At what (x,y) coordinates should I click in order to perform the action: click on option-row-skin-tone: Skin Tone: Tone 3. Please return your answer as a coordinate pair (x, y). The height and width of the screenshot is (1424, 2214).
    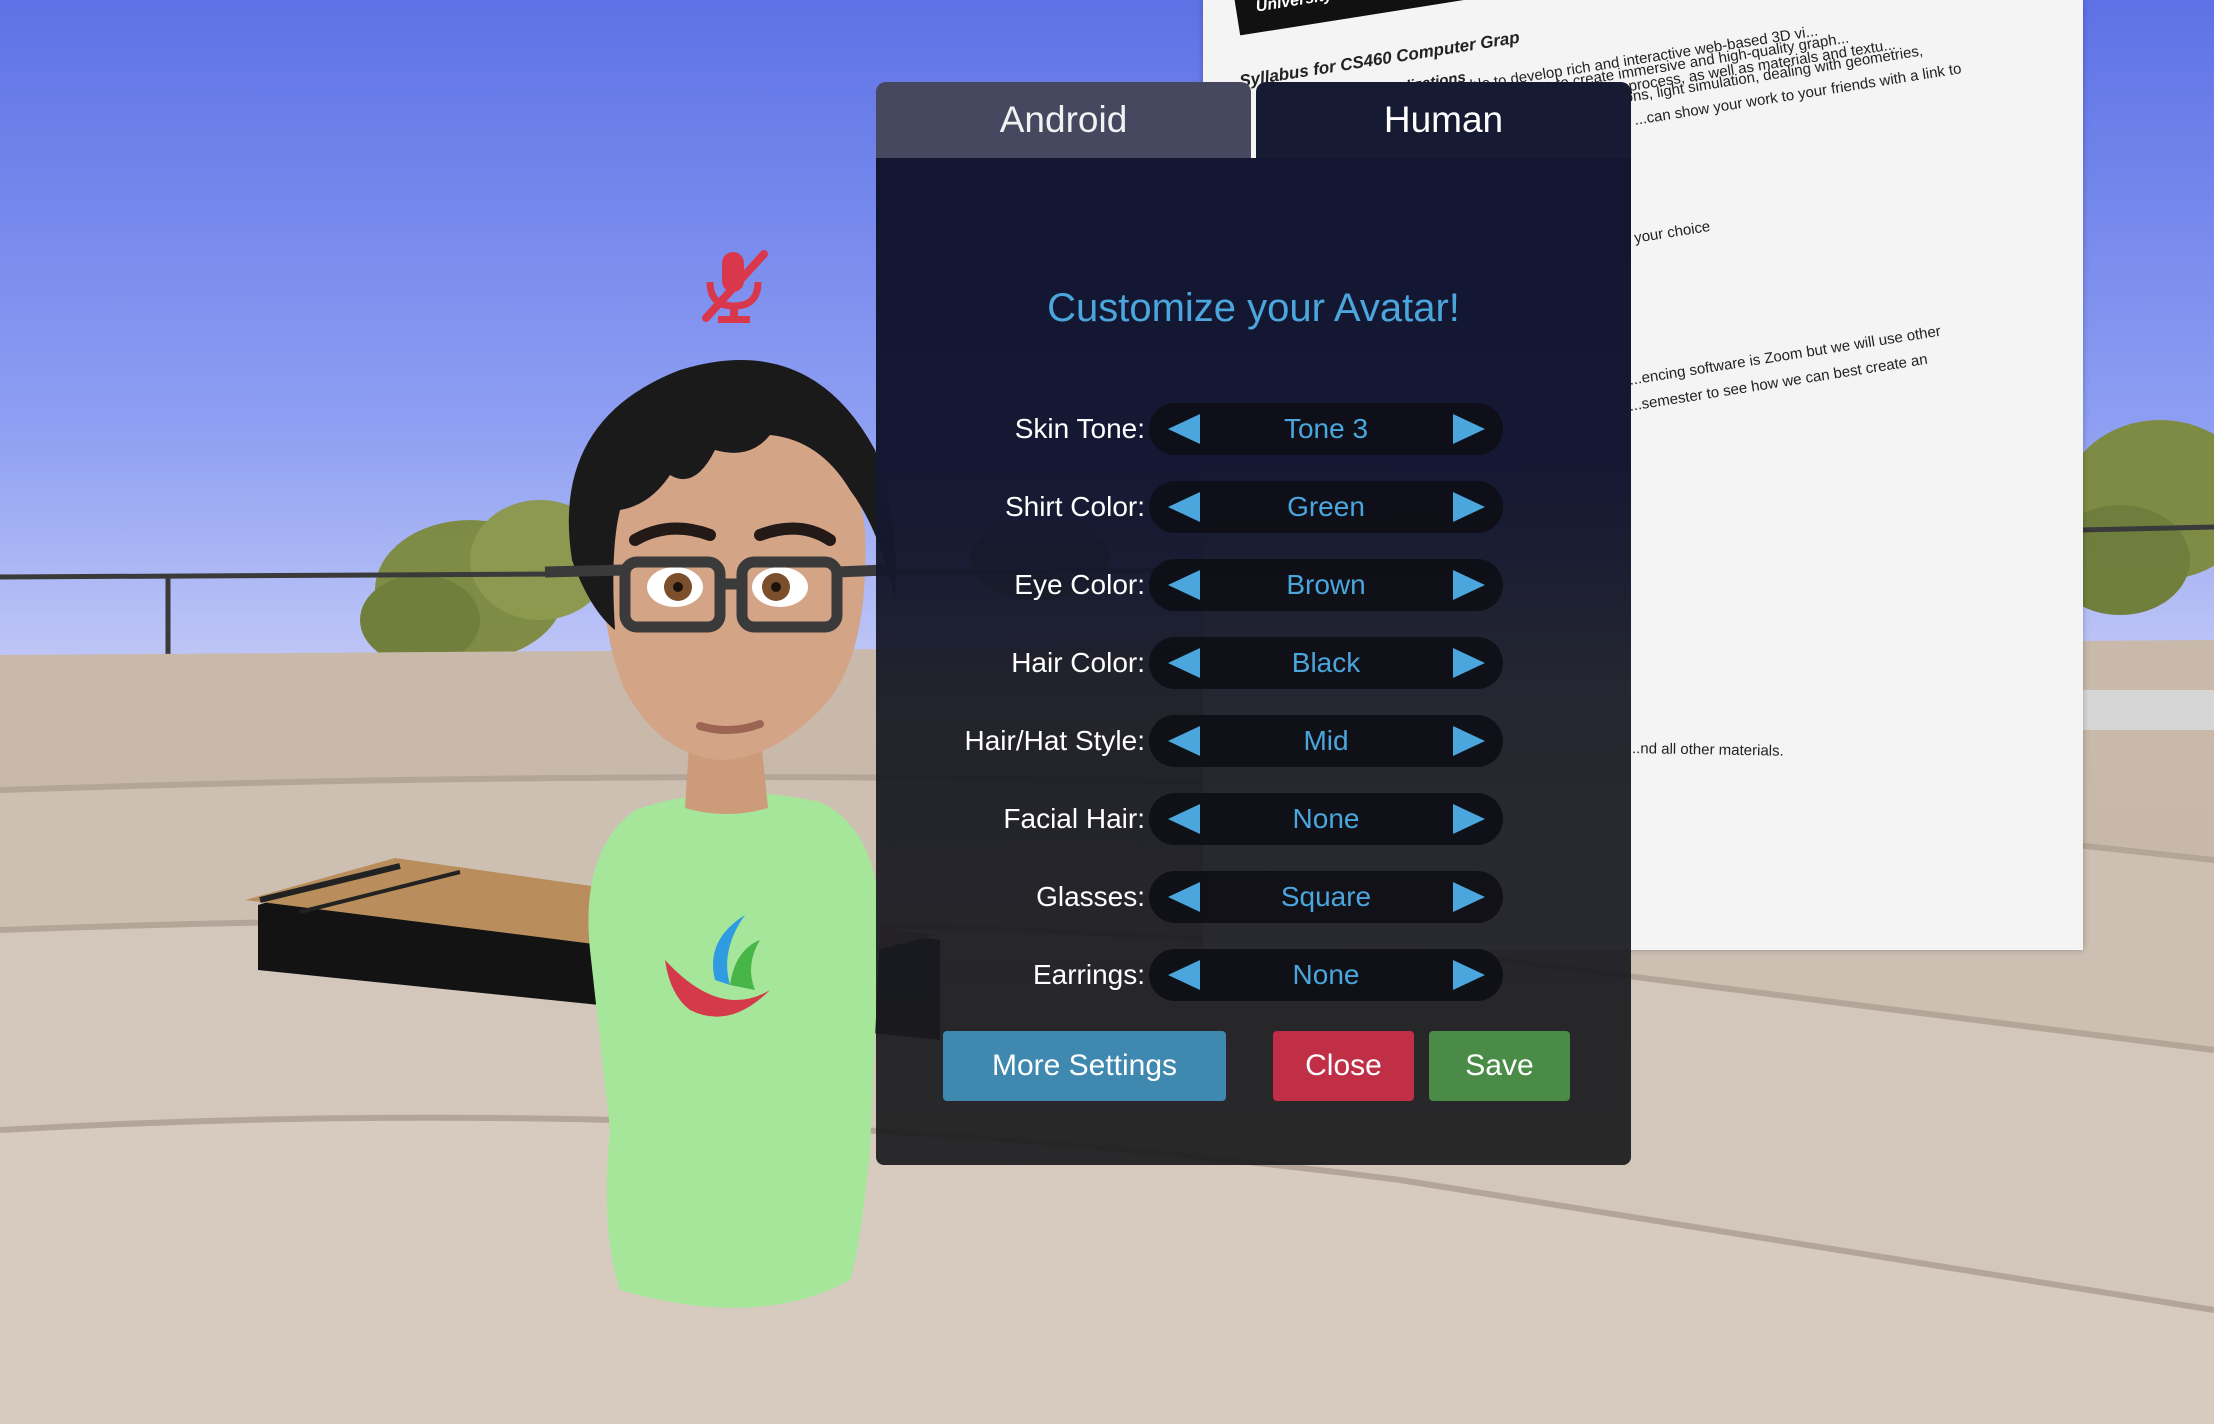
    Looking at the image, I should click on (1253, 429).